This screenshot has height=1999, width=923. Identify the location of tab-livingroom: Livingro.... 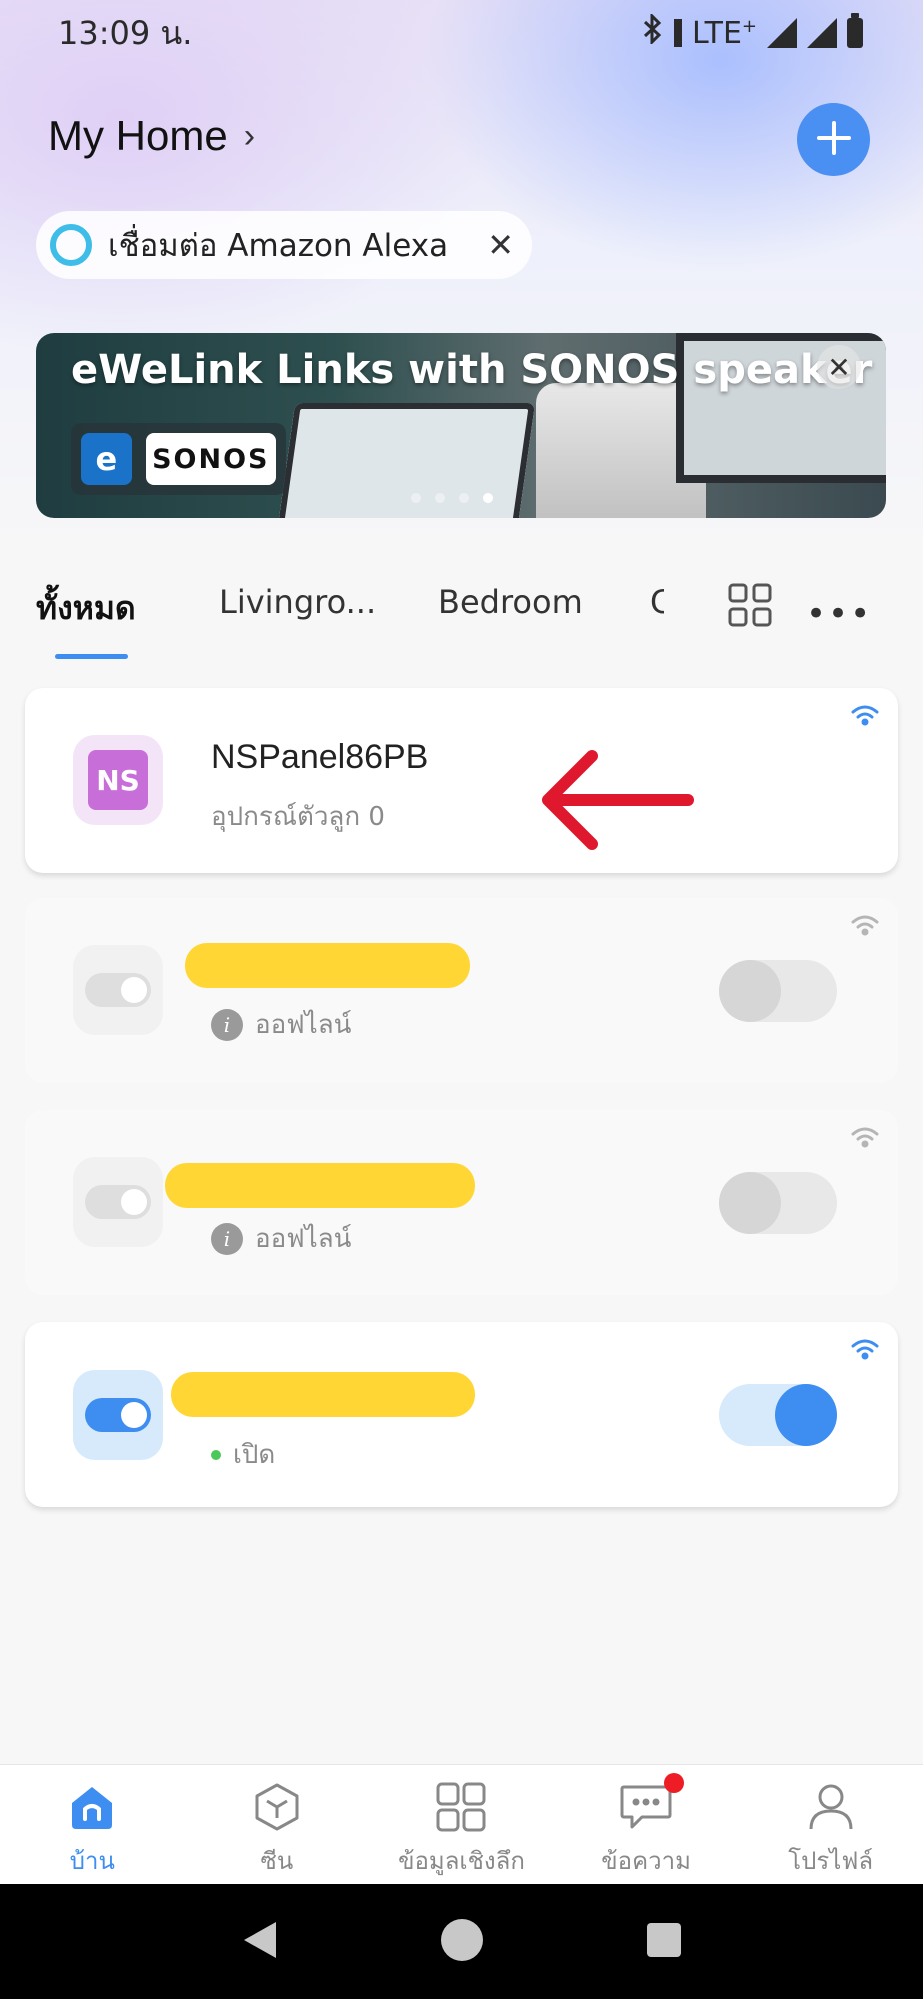
(297, 602).